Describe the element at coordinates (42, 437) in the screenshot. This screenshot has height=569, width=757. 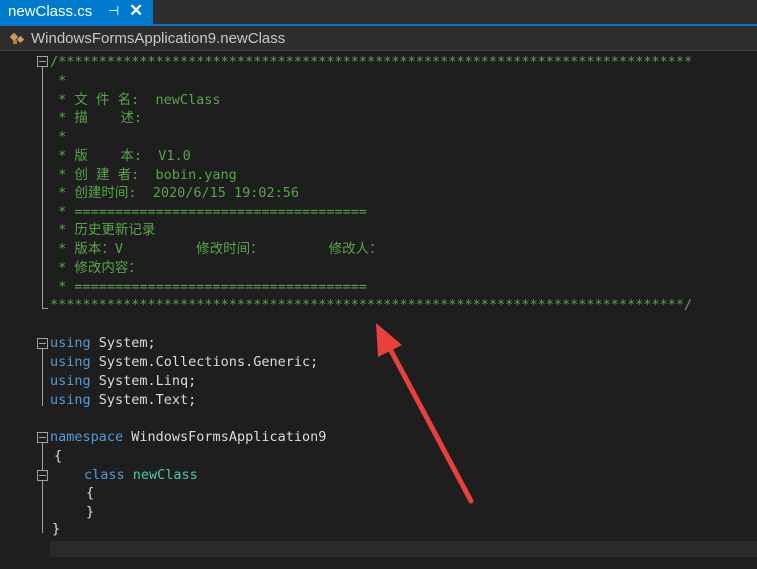
I see `fold-toggle-namespace` at that location.